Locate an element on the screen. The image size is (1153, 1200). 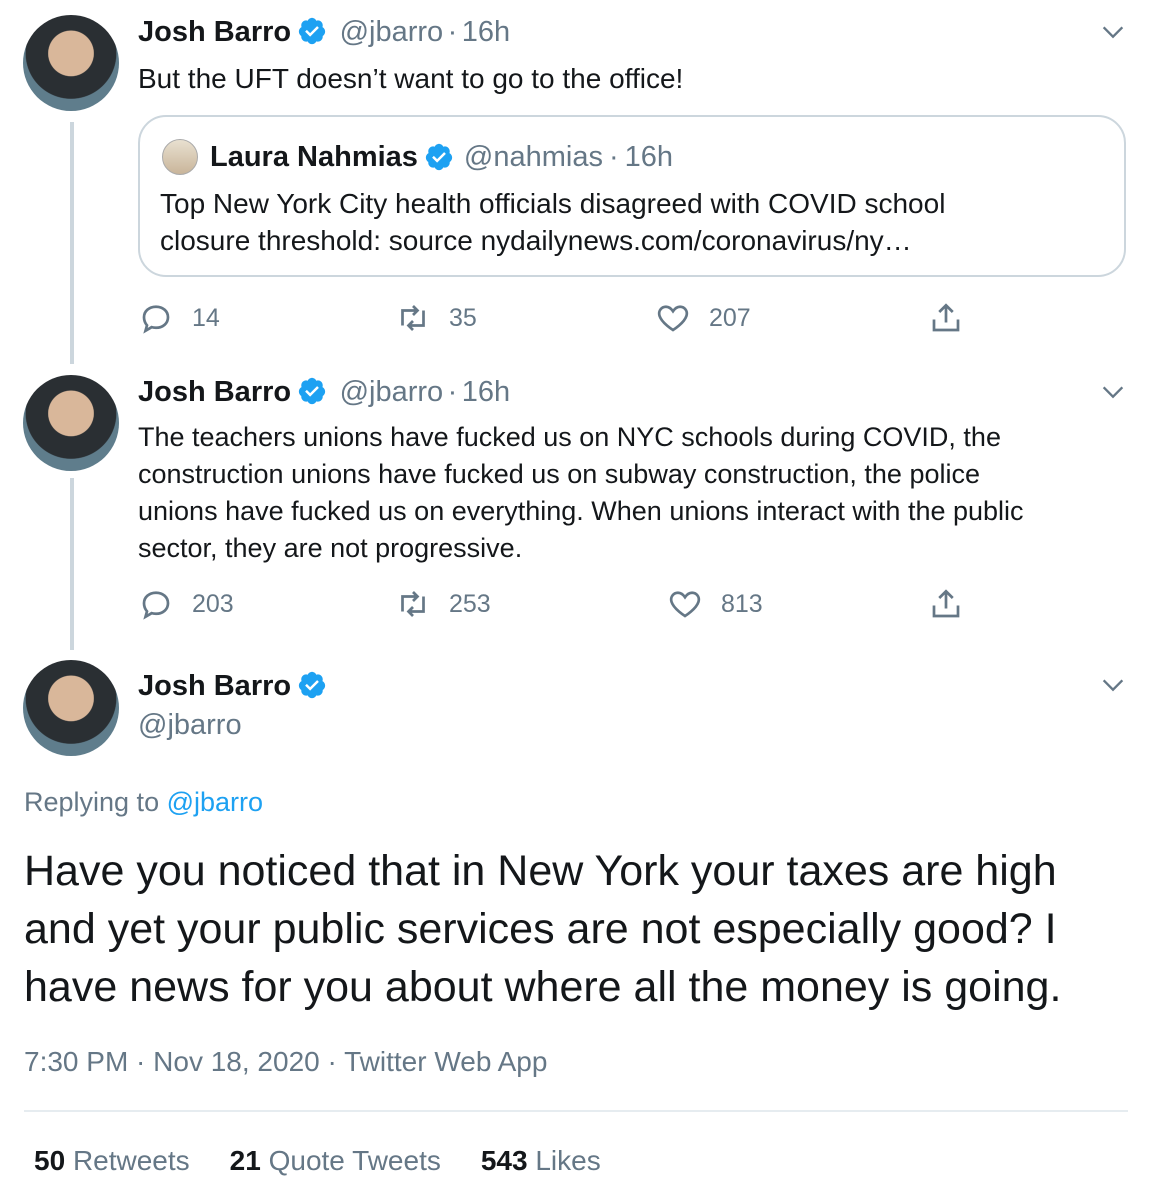
reply-count: 14 is located at coordinates (206, 317).